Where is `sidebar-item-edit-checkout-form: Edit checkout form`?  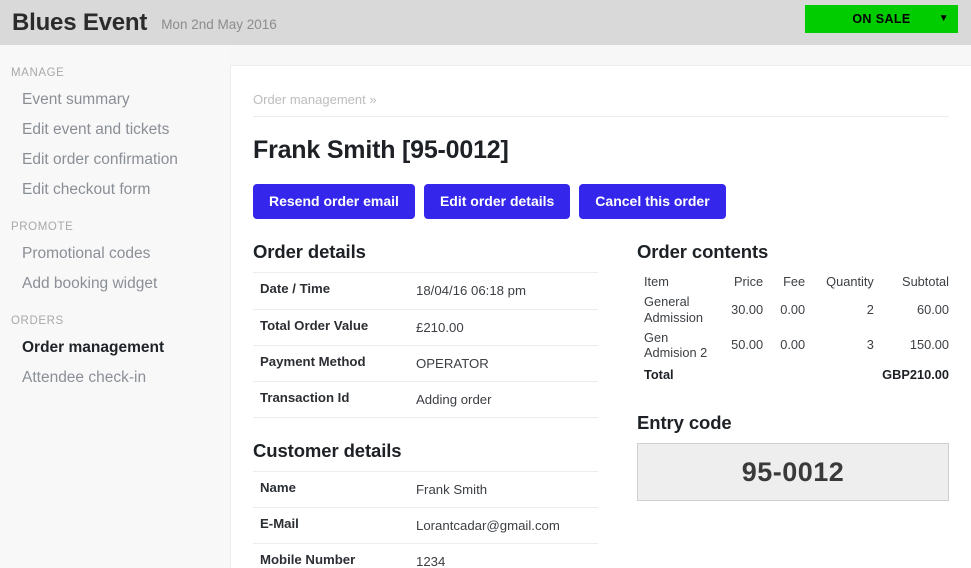 sidebar-item-edit-checkout-form: Edit checkout form is located at coordinates (115, 190).